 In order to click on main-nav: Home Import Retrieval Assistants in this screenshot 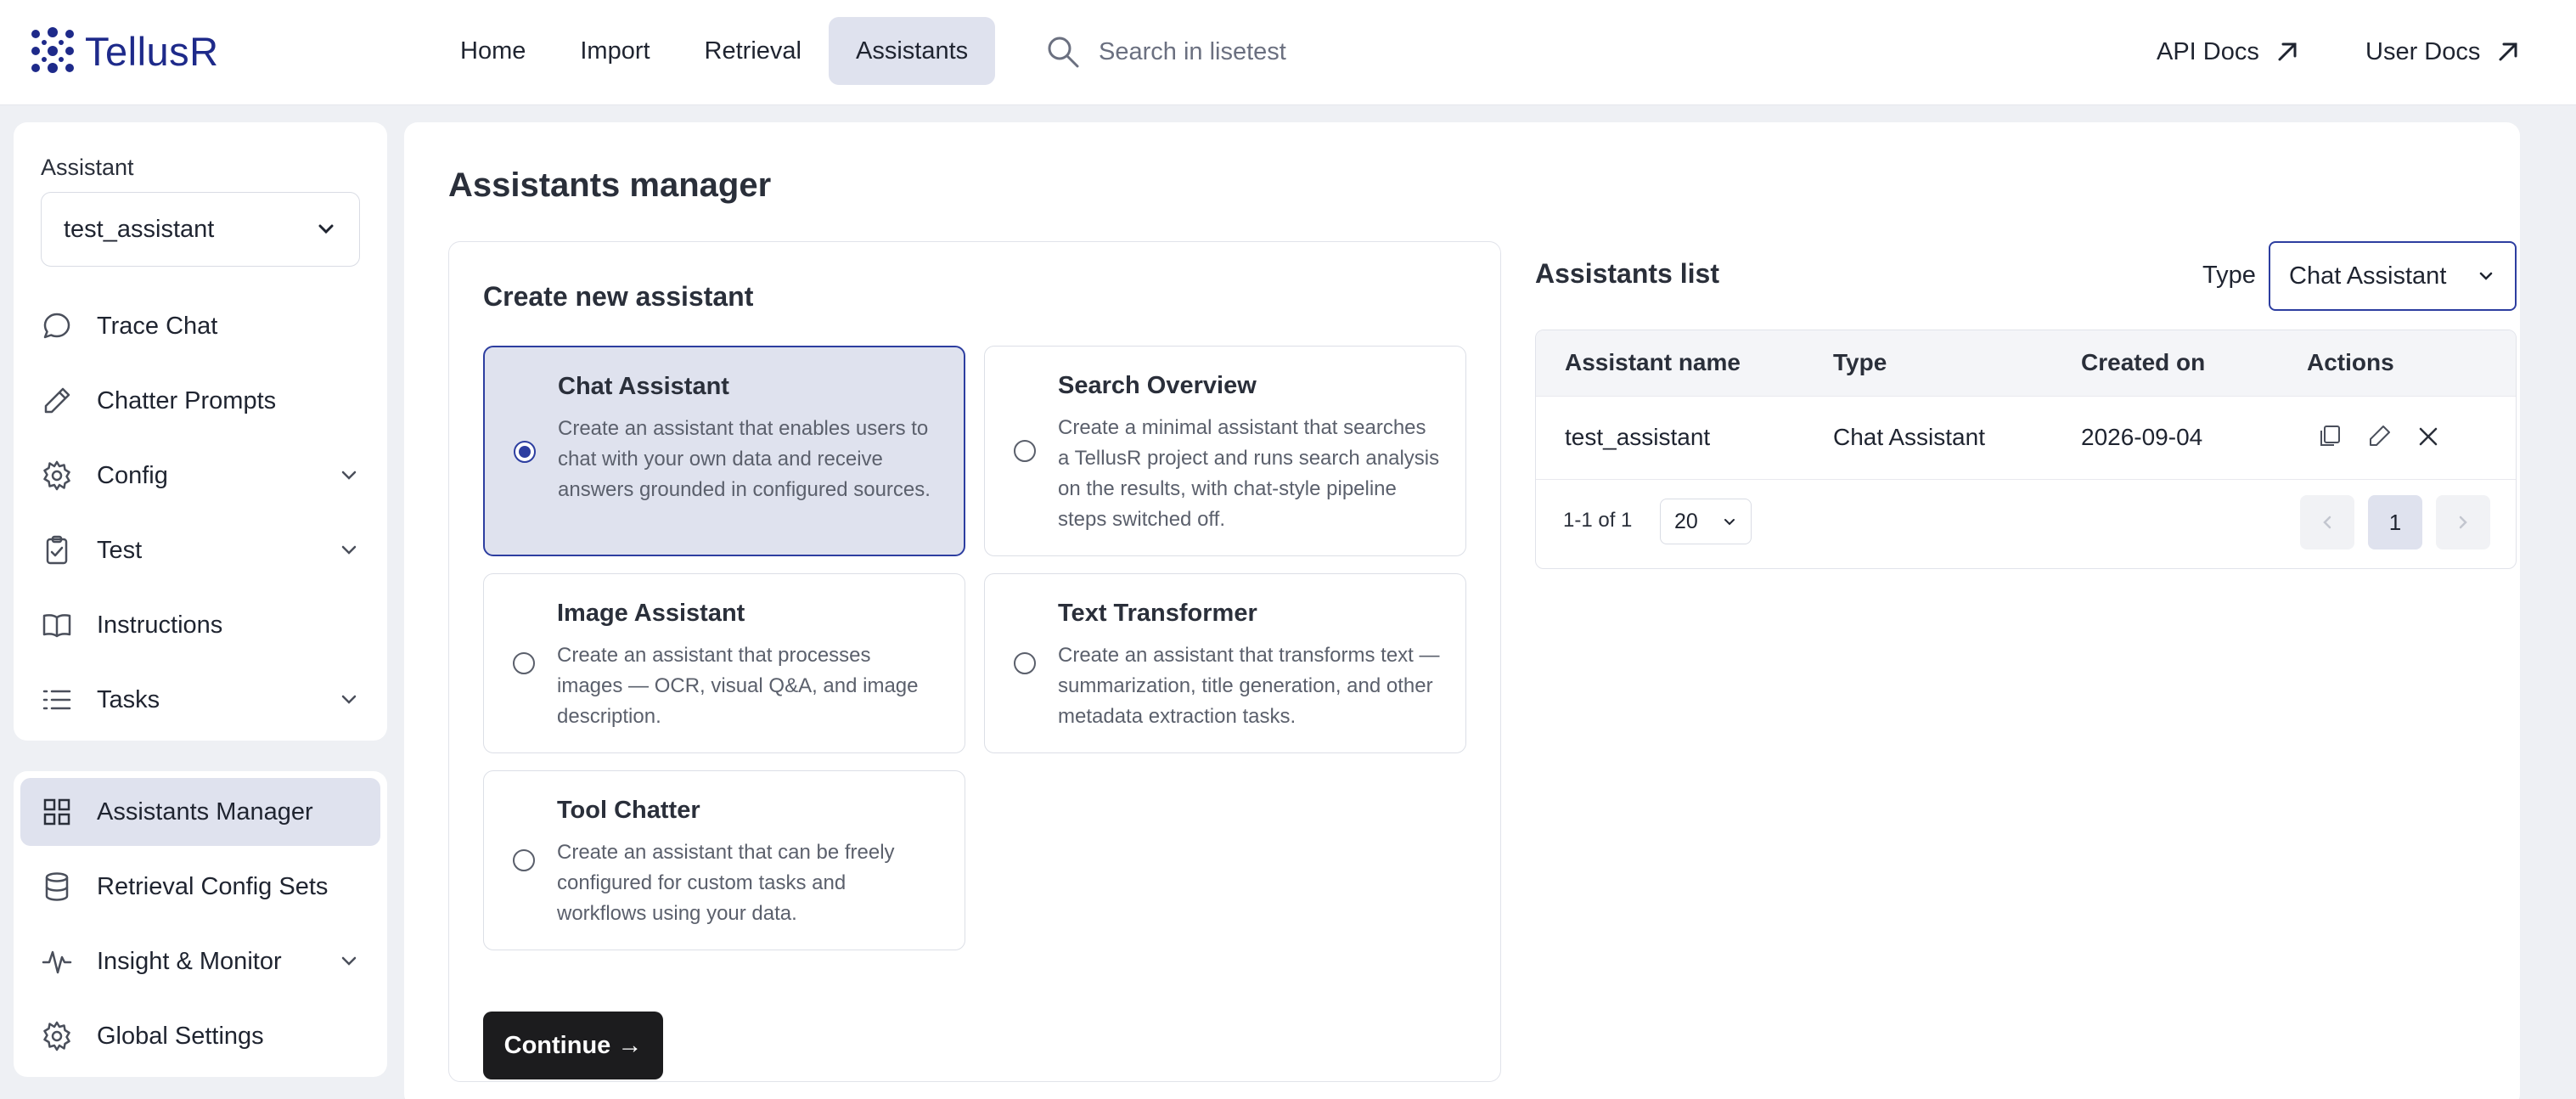, I will do `click(714, 51)`.